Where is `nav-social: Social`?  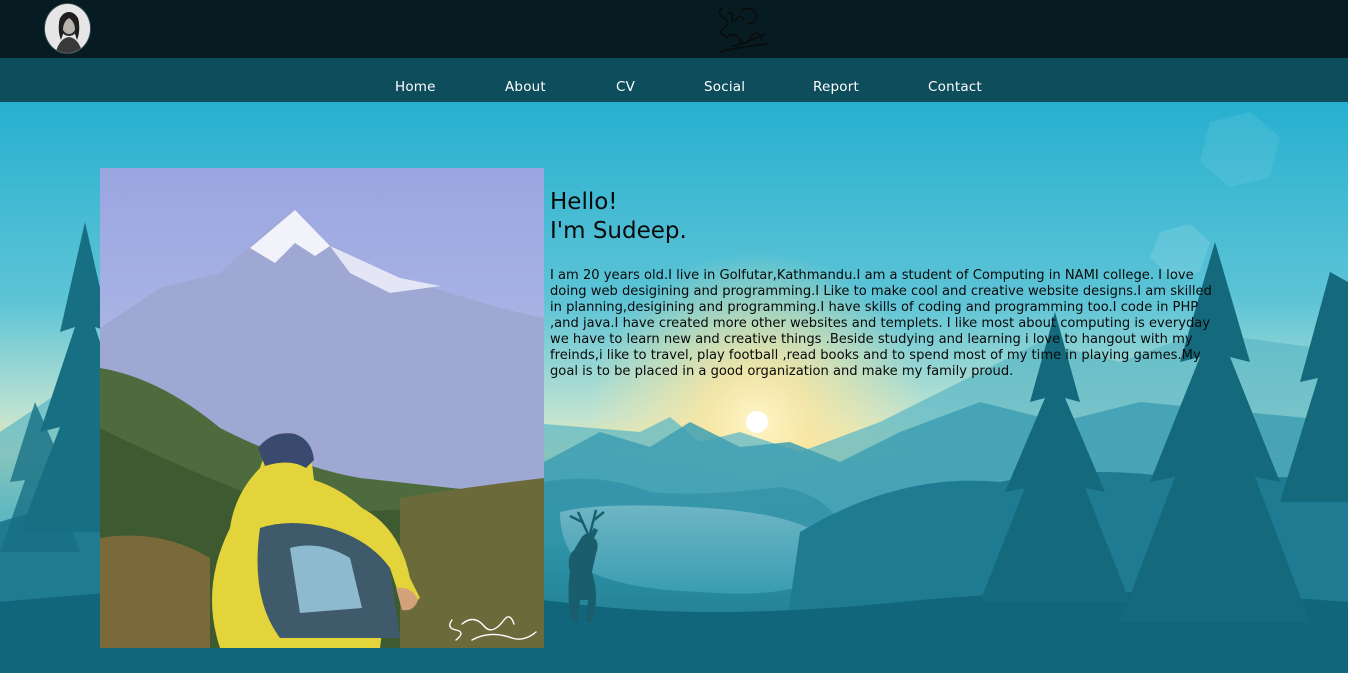 nav-social: Social is located at coordinates (724, 87).